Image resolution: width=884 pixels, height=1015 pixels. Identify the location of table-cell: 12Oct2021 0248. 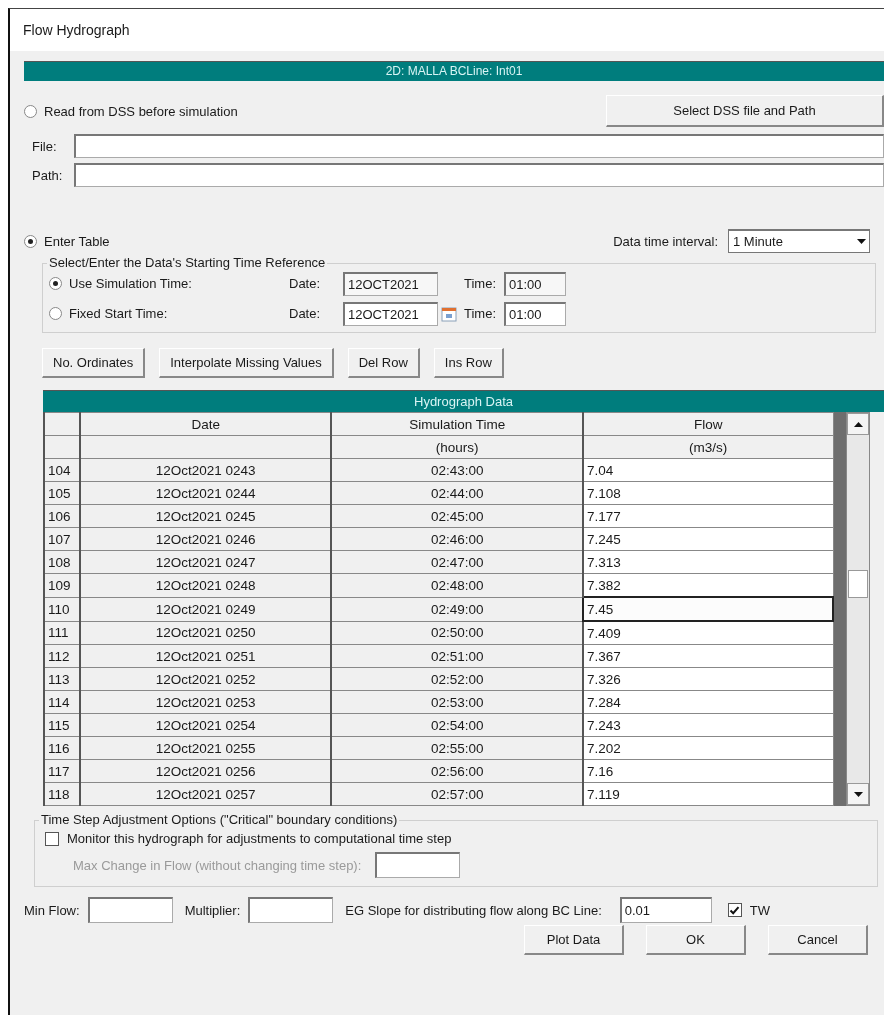
(205, 585).